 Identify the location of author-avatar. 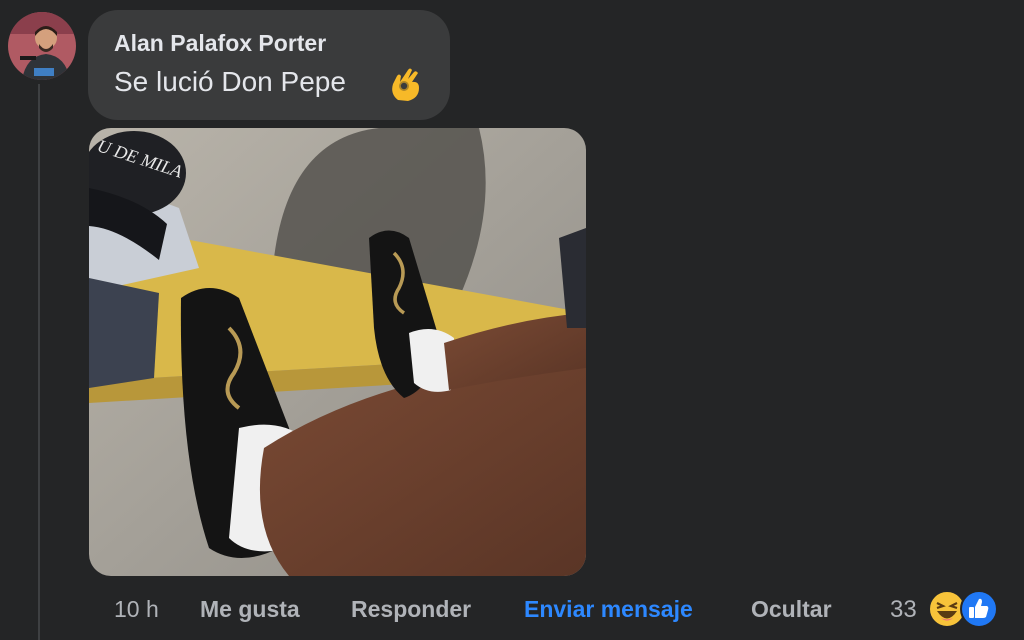
(42, 46).